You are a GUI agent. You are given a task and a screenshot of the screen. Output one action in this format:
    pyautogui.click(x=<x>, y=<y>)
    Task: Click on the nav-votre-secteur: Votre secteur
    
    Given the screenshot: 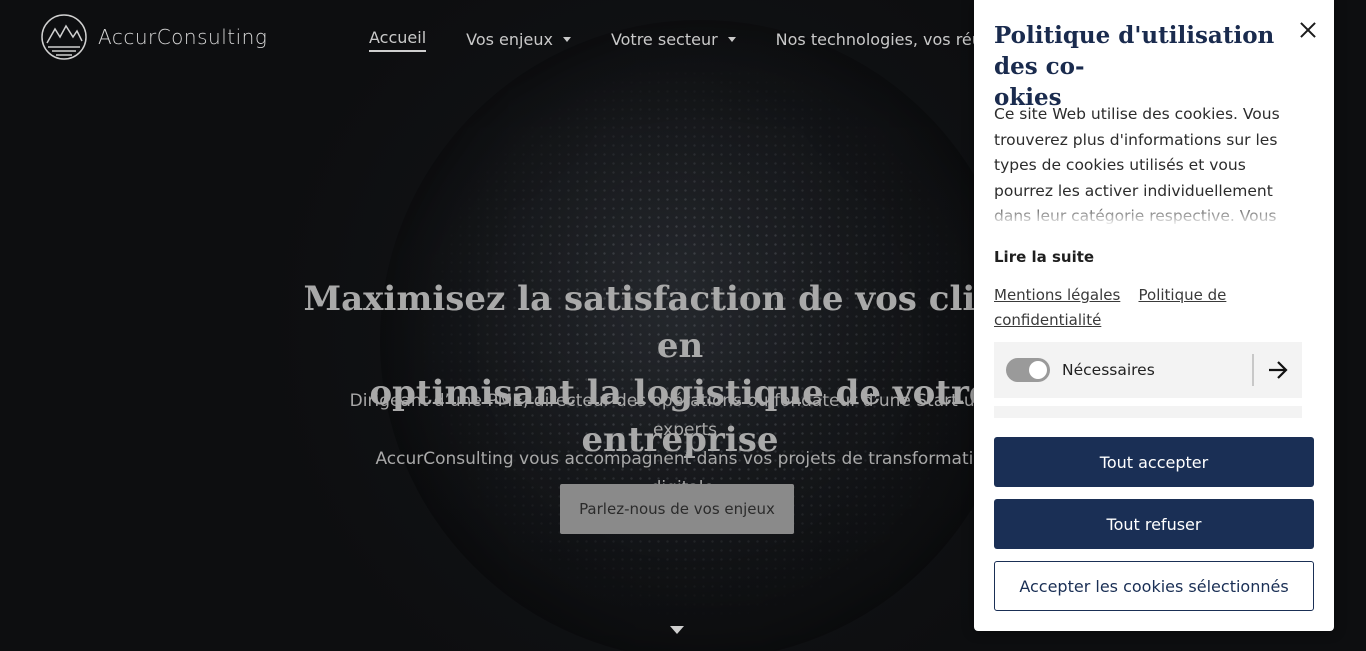 What is the action you would take?
    pyautogui.click(x=673, y=39)
    